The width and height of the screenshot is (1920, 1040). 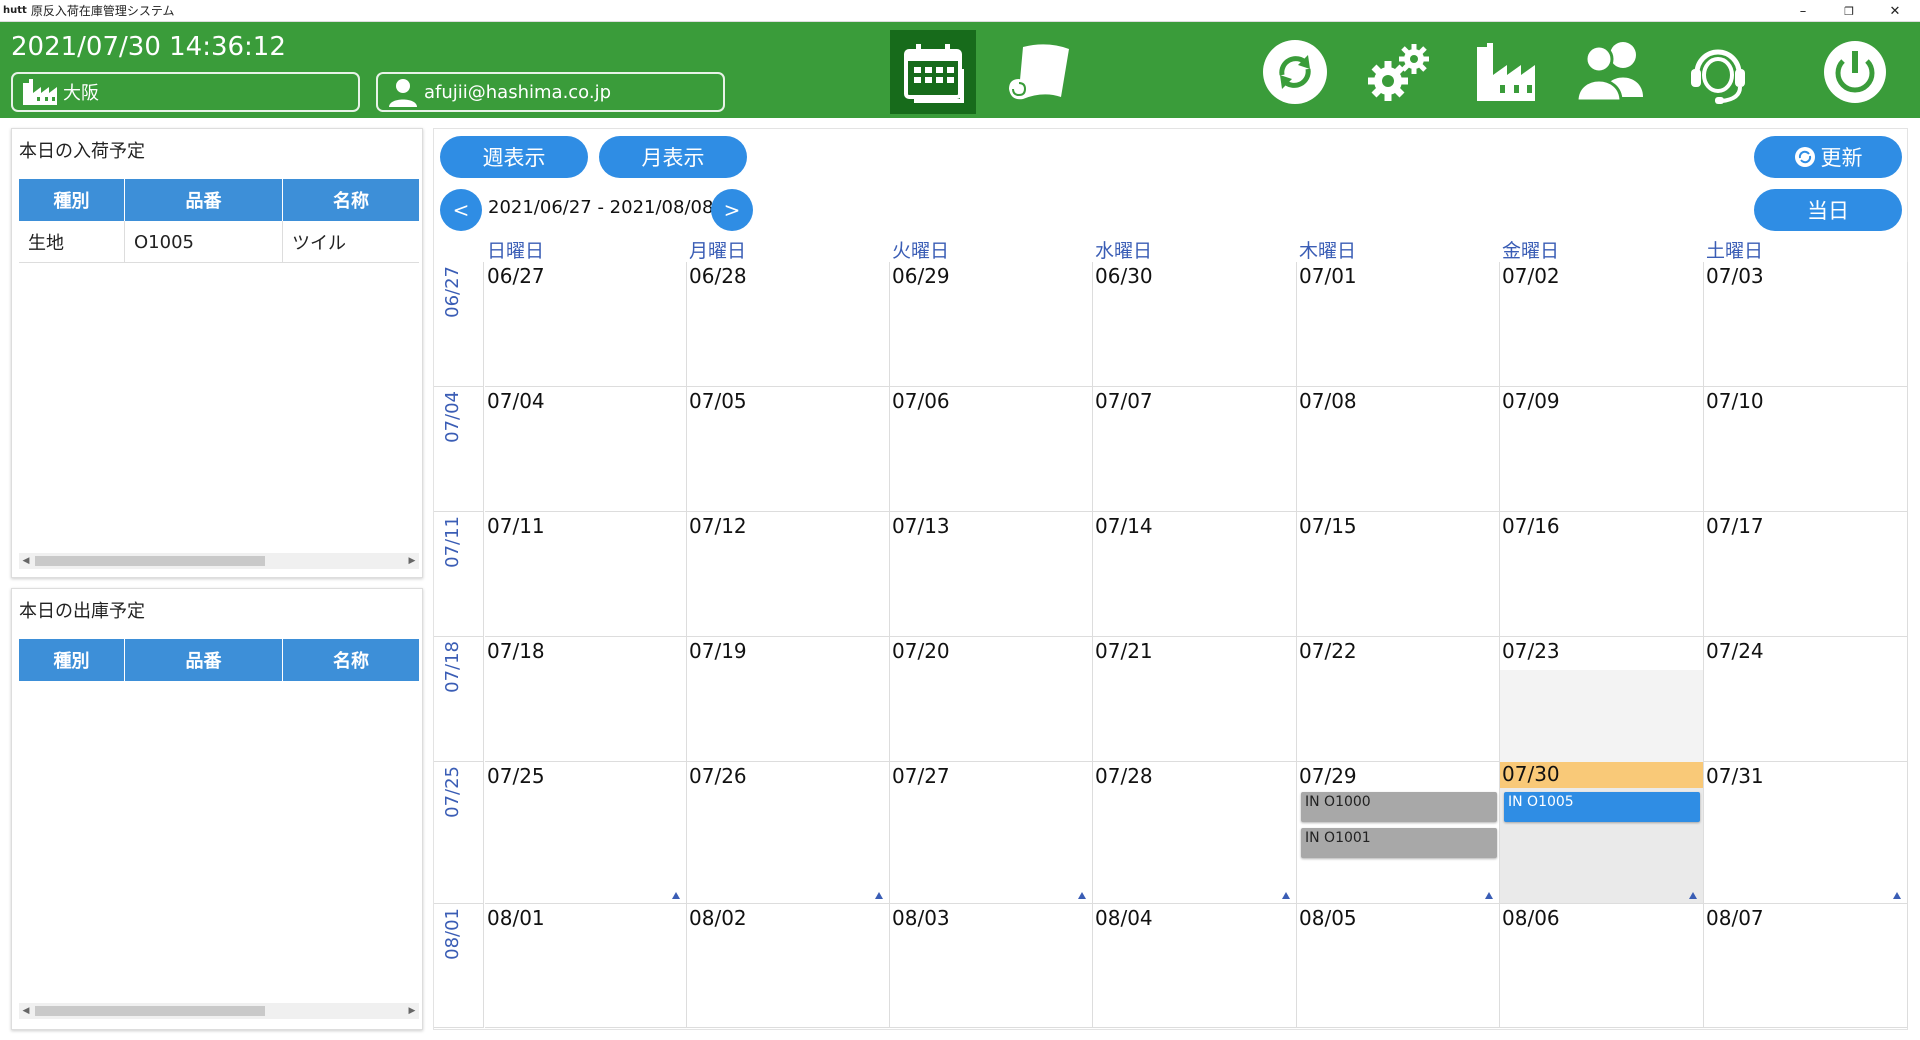 I want to click on calendar-day-cell: 08/05, so click(x=1398, y=966).